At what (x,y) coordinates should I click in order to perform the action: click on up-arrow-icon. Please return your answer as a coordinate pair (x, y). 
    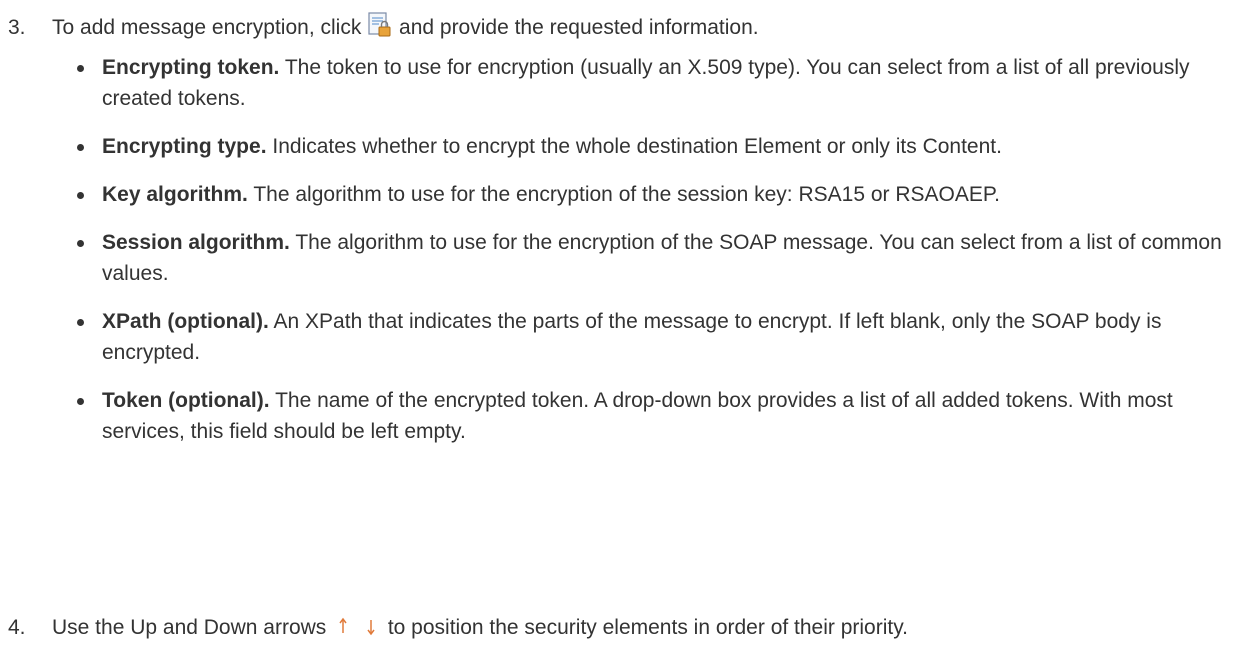
    Looking at the image, I should click on (343, 631).